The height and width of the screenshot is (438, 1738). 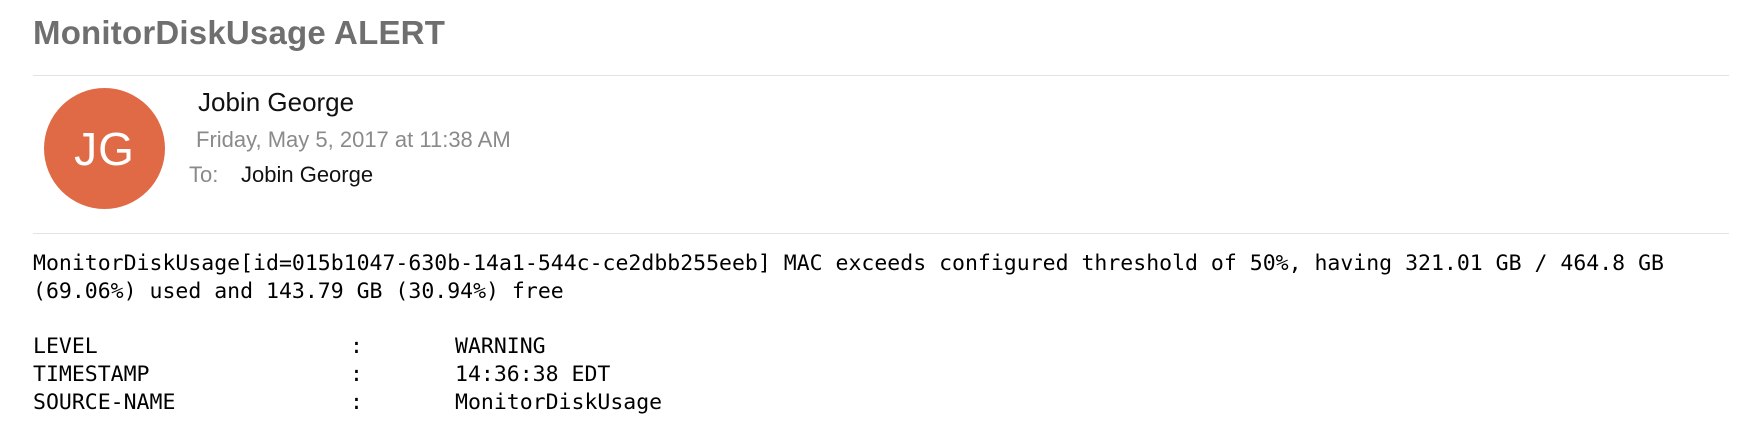 I want to click on body-divider, so click(x=881, y=233).